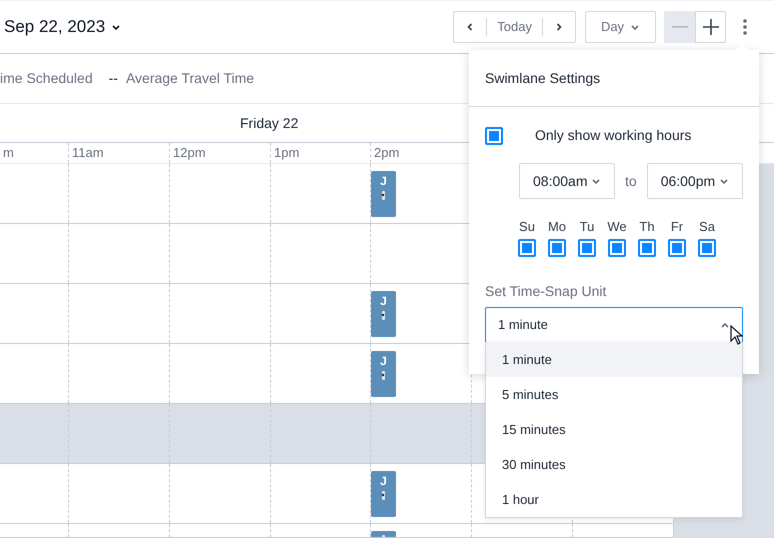 Image resolution: width=774 pixels, height=538 pixels. What do you see at coordinates (725, 325) in the screenshot?
I see `chevron-icon` at bounding box center [725, 325].